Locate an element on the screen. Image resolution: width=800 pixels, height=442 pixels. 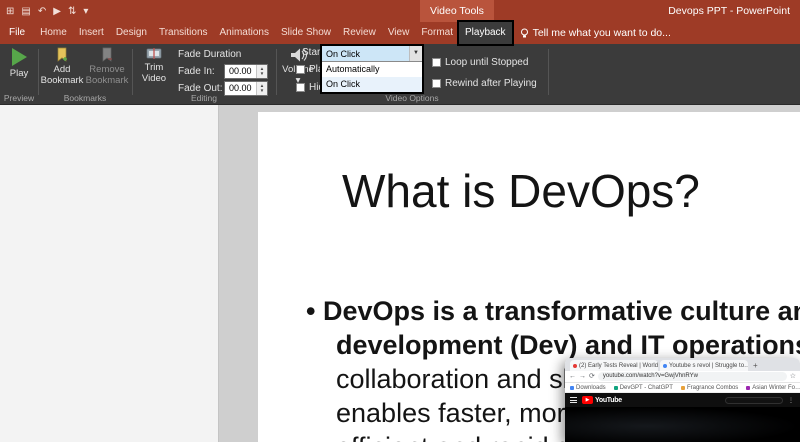
start-combobox-value: On Click is located at coordinates (343, 53).